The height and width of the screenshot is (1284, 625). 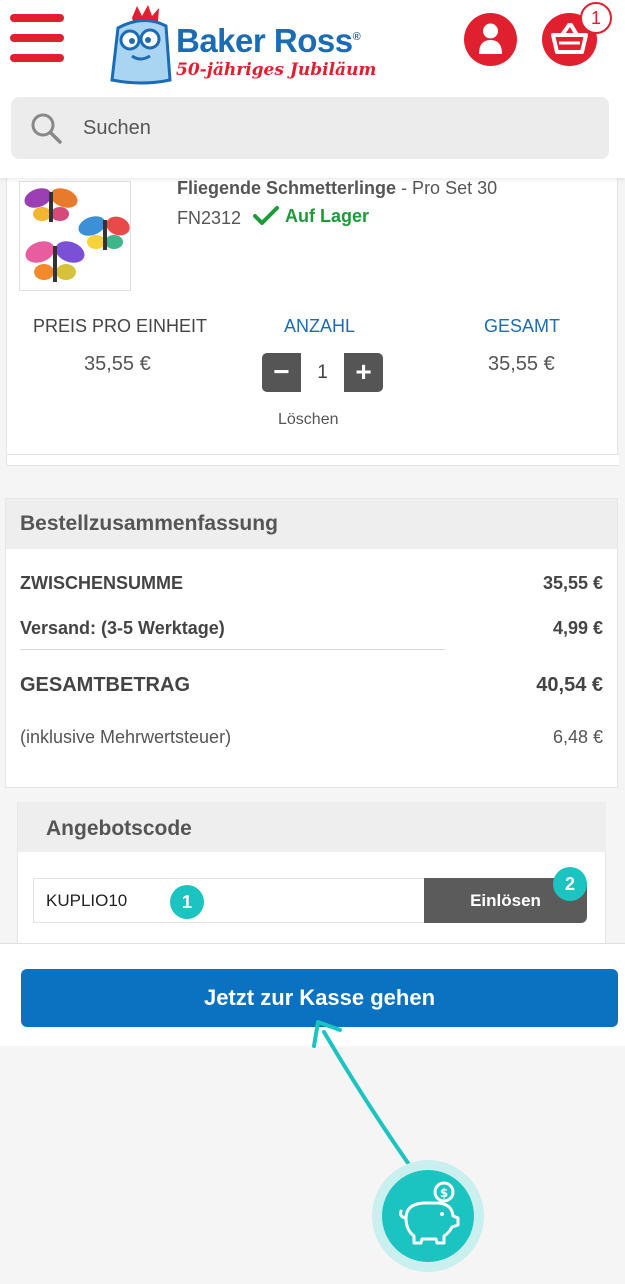 I want to click on stock-status: Auf Lager, so click(x=311, y=216).